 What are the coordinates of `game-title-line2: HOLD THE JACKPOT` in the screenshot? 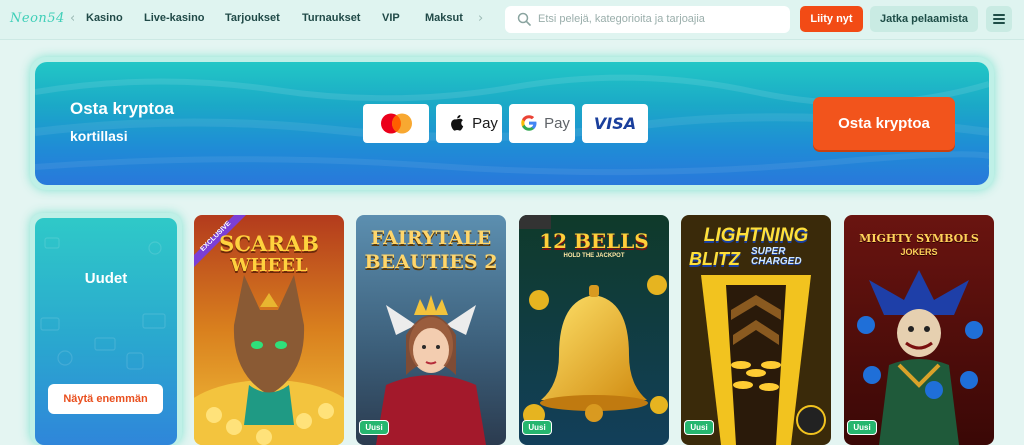 It's located at (594, 256).